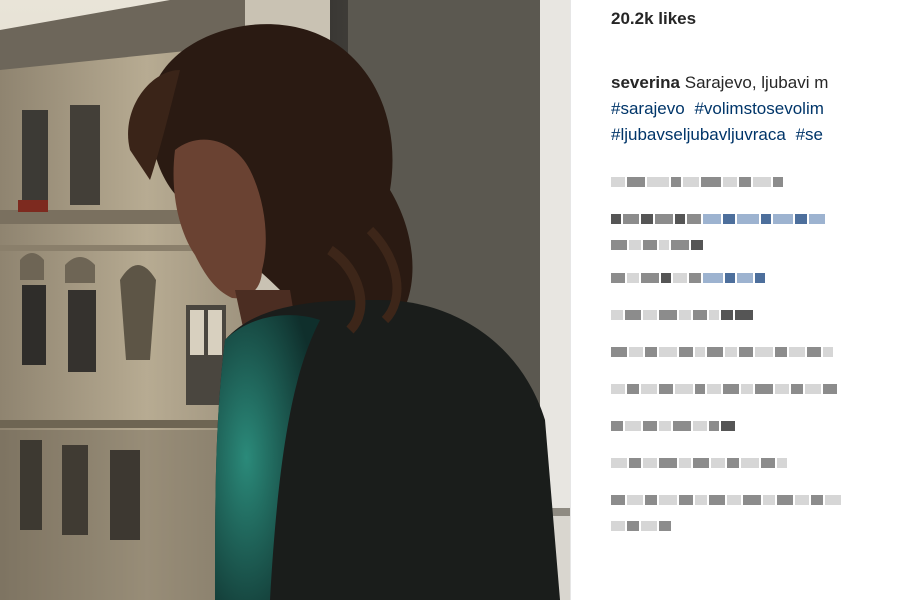 The height and width of the screenshot is (600, 900). I want to click on hashtag-link: #volimstosevolim, so click(758, 108).